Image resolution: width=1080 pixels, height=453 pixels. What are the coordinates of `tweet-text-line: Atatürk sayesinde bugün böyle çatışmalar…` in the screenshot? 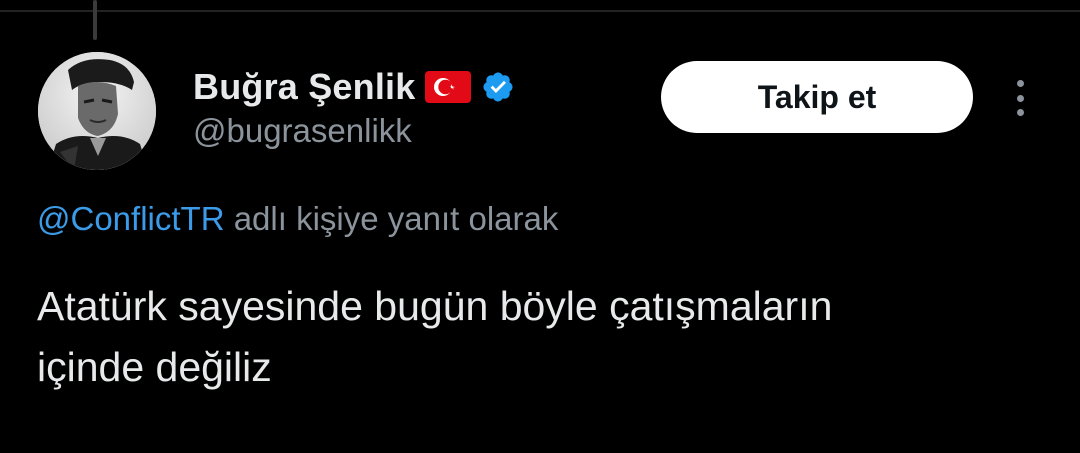 It's located at (435, 306).